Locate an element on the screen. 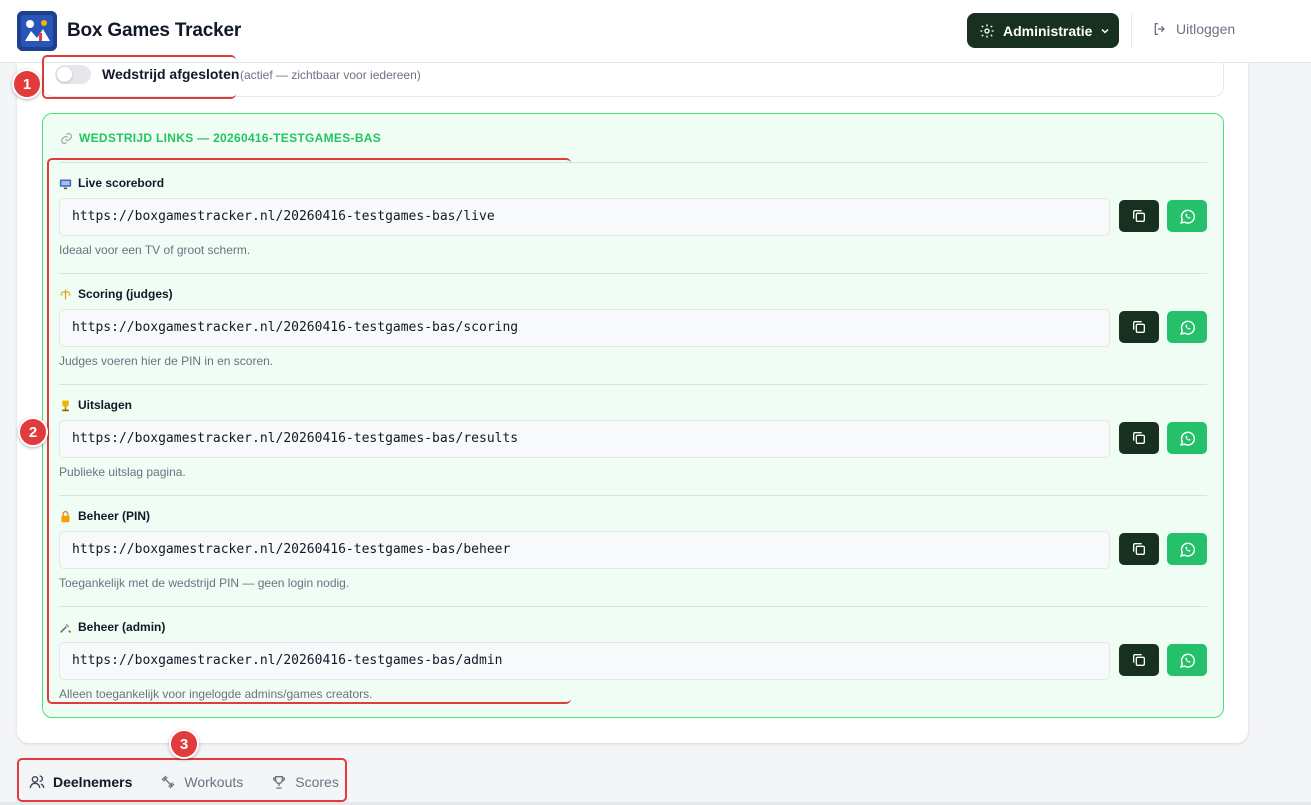 This screenshot has height=805, width=1311. link-label: Uitslagen is located at coordinates (95, 405).